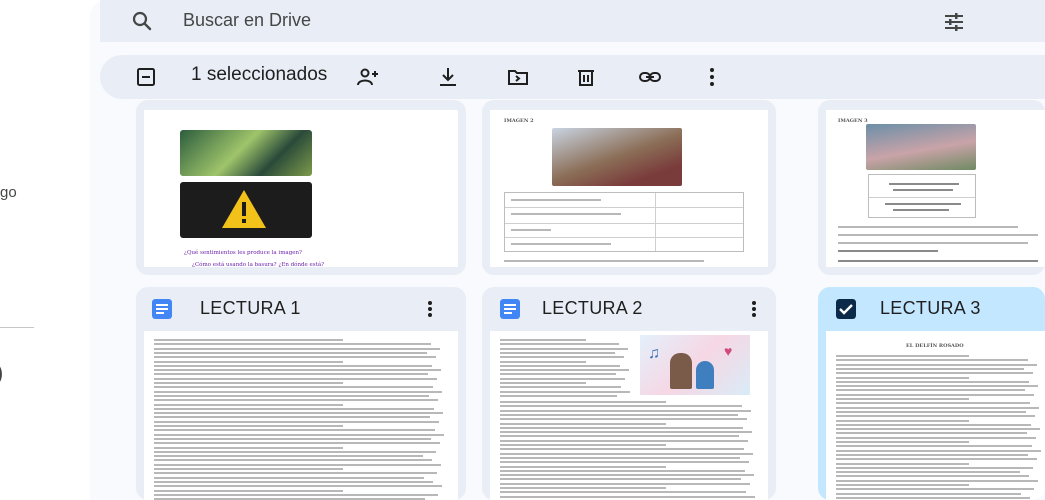 This screenshot has width=1045, height=500. What do you see at coordinates (259, 74) in the screenshot?
I see `selection-count: 1 seleccionados` at bounding box center [259, 74].